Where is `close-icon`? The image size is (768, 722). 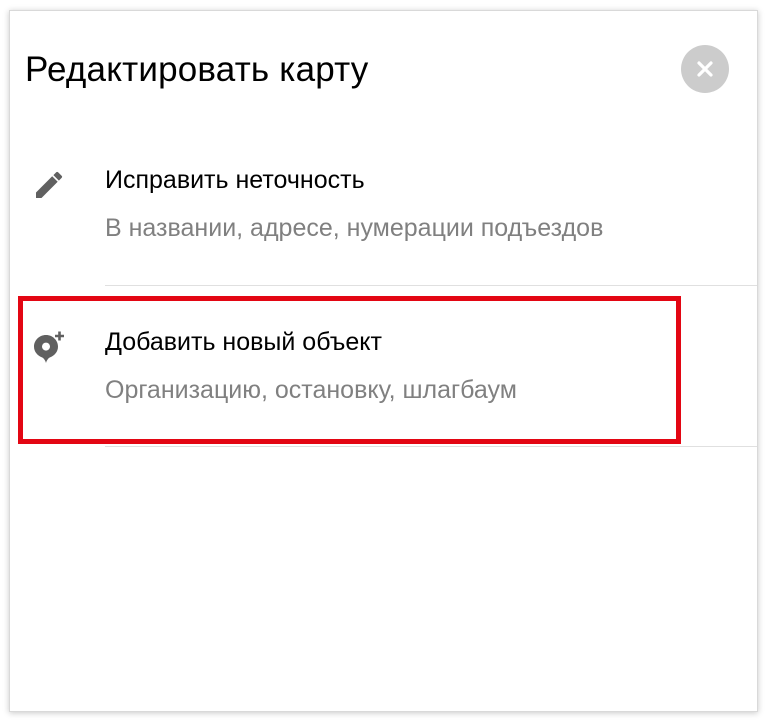
close-icon is located at coordinates (705, 69).